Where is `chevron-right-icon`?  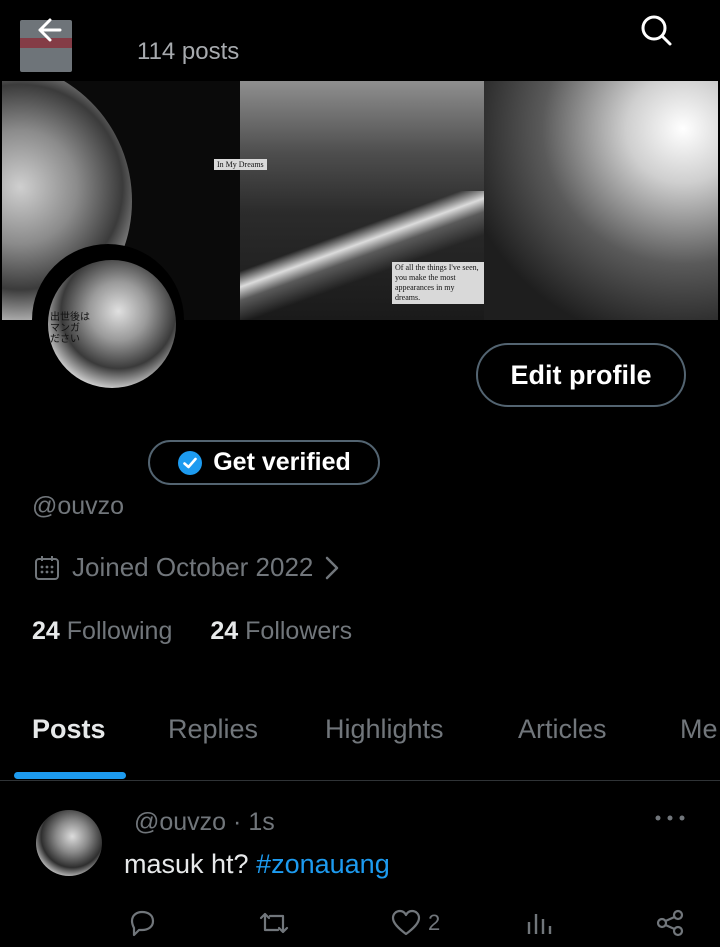 chevron-right-icon is located at coordinates (332, 568).